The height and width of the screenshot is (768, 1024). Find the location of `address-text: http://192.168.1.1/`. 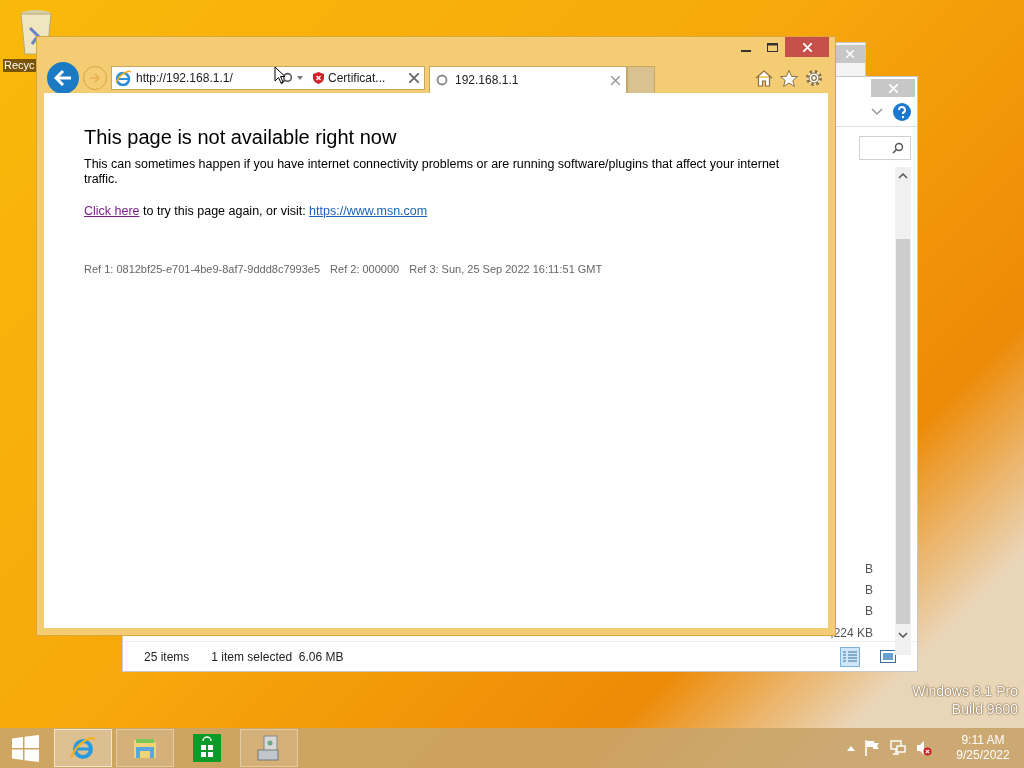

address-text: http://192.168.1.1/ is located at coordinates (206, 78).